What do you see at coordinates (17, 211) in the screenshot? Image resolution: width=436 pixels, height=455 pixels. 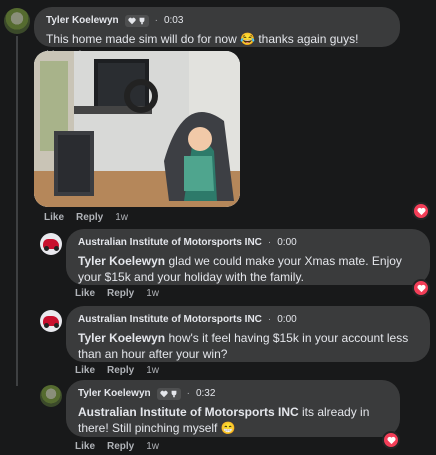 I see `reply-thread-line` at bounding box center [17, 211].